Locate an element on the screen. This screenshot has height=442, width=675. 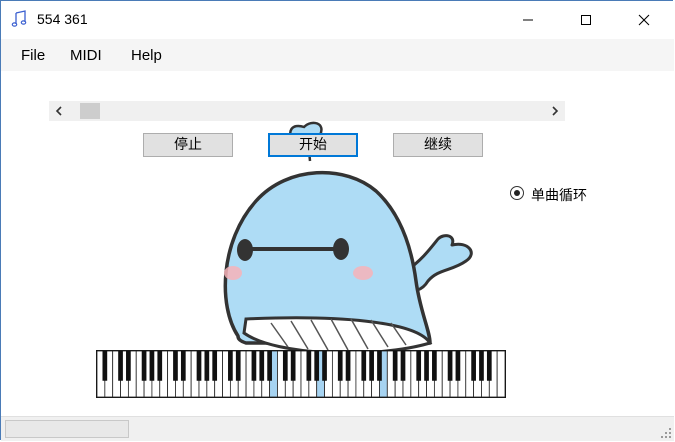
close-icon is located at coordinates (644, 20).